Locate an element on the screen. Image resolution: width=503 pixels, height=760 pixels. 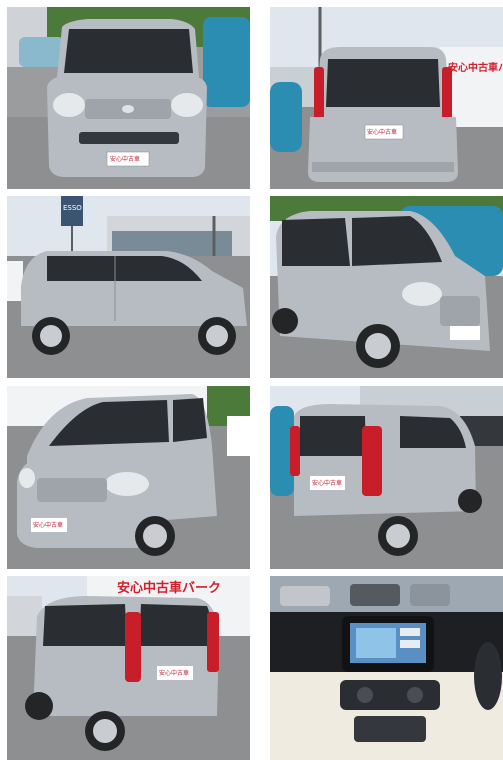
photo-front-image: 安心中古車 is located at coordinates (128, 98).